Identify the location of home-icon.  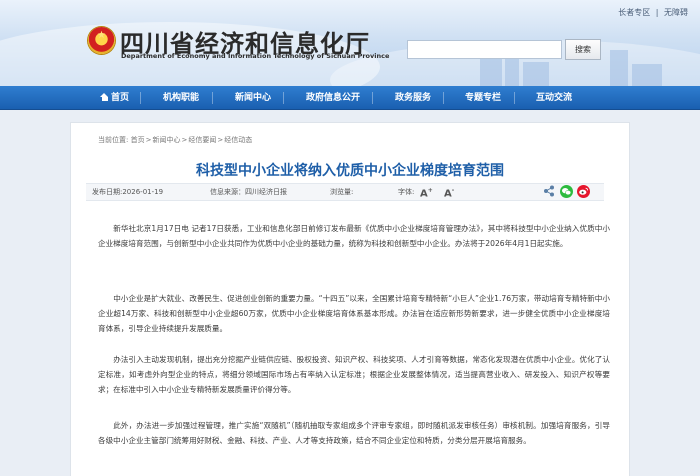
(104, 97).